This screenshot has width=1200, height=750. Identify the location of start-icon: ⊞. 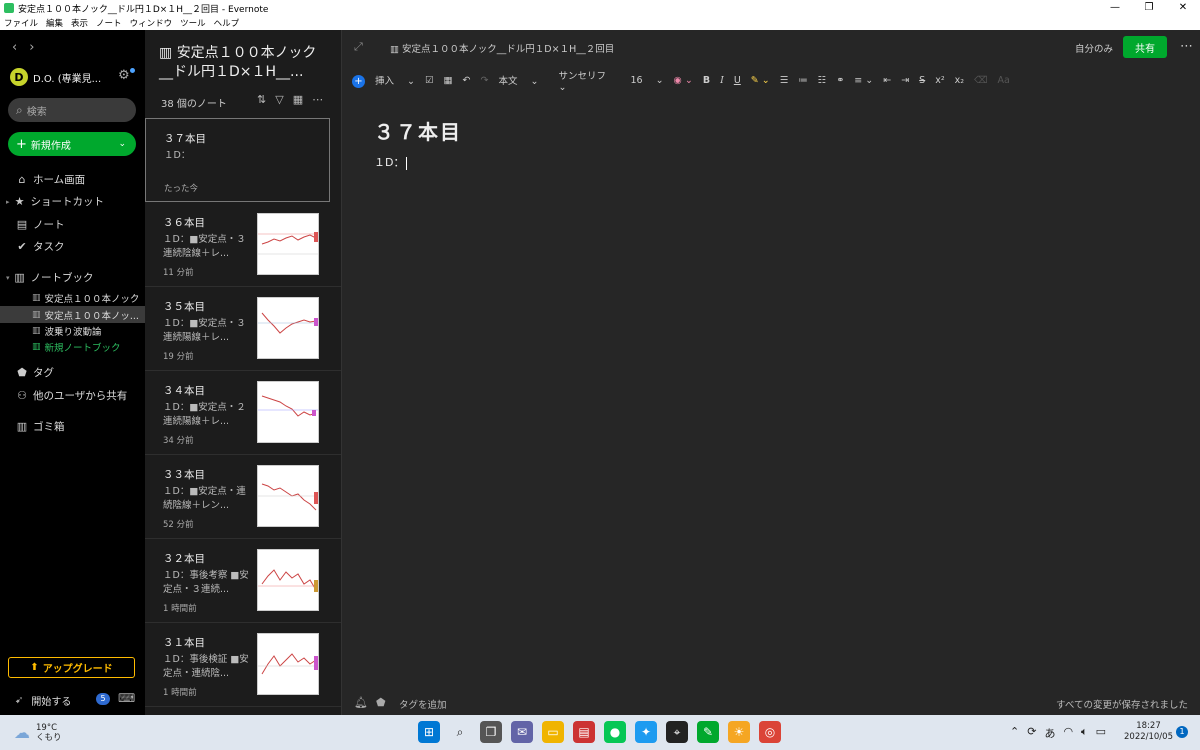
(429, 732).